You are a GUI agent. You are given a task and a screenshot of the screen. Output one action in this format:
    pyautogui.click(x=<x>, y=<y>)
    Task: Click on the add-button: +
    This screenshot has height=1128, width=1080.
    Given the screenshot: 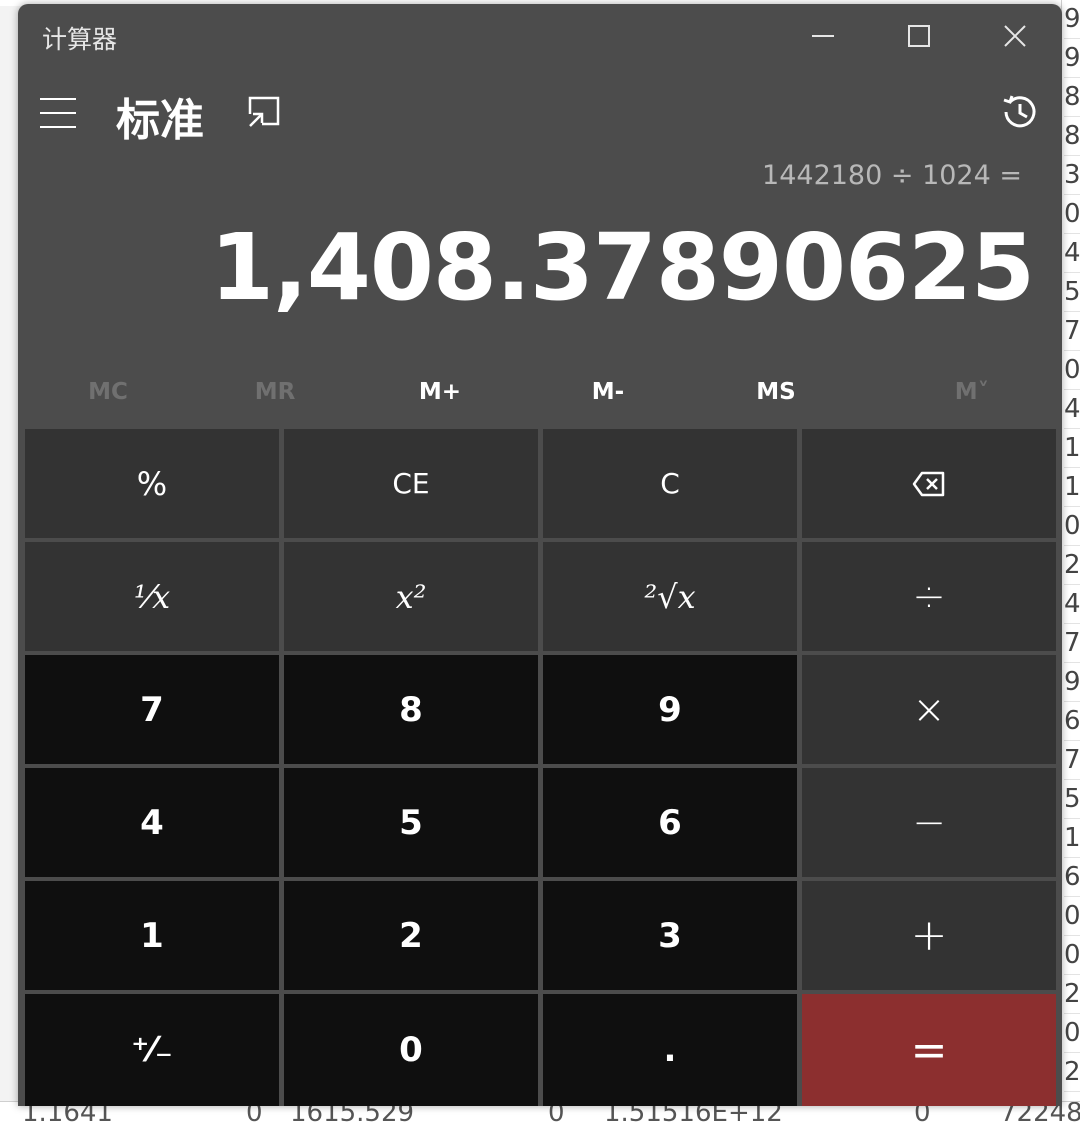 What is the action you would take?
    pyautogui.click(x=929, y=935)
    